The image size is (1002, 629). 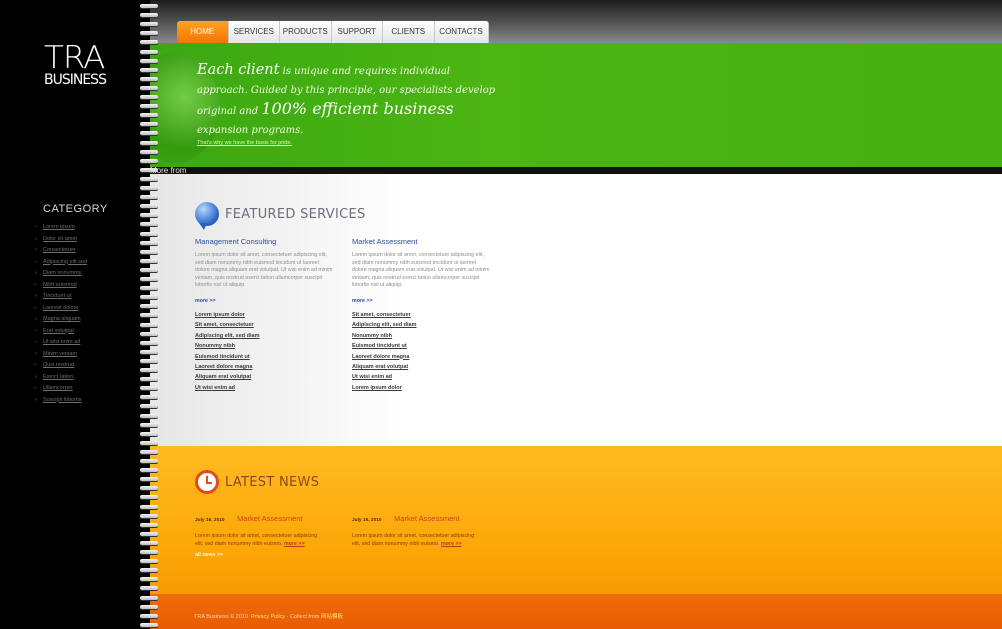 I want to click on category-label: Ullamcorper, so click(x=58, y=388).